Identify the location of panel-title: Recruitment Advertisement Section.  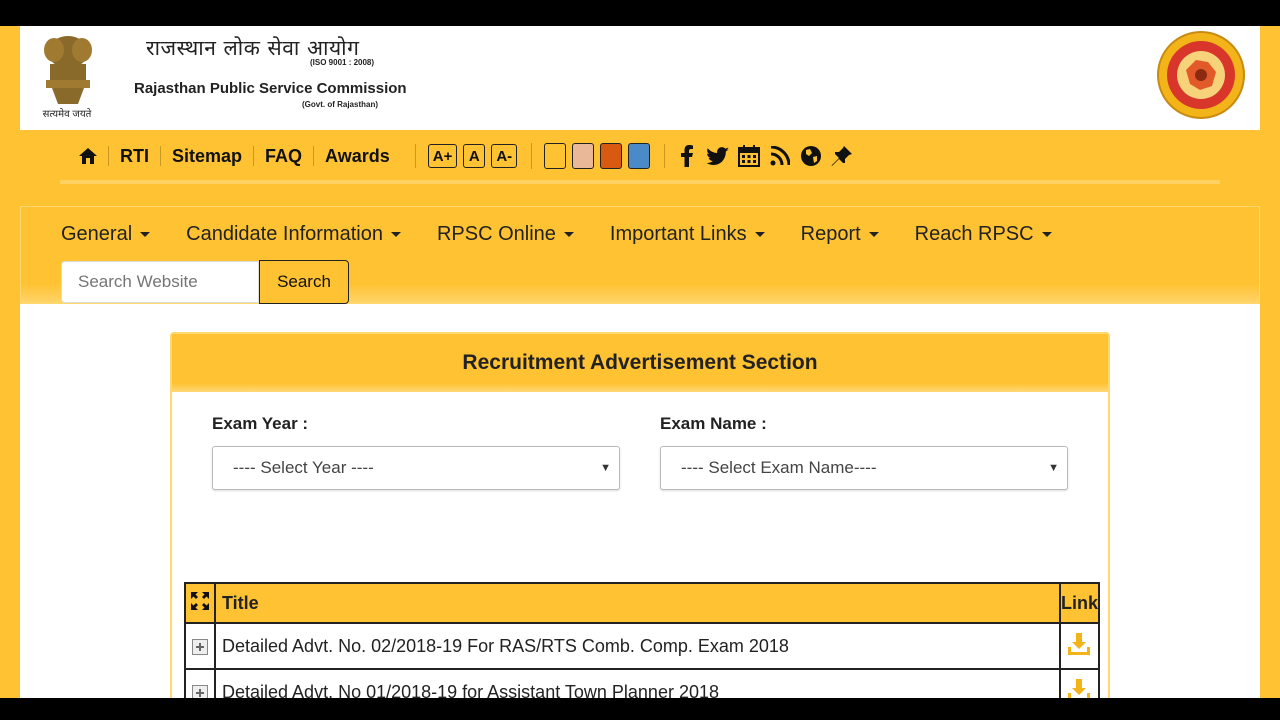
(640, 363).